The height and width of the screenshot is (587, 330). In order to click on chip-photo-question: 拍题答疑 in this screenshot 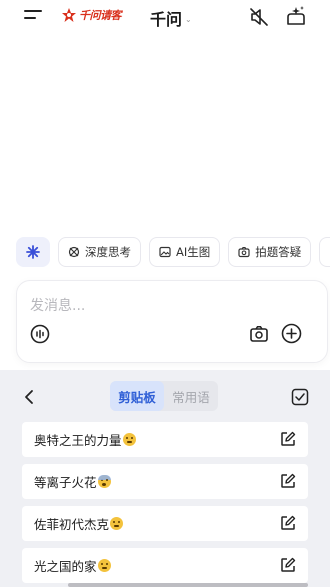, I will do `click(270, 252)`.